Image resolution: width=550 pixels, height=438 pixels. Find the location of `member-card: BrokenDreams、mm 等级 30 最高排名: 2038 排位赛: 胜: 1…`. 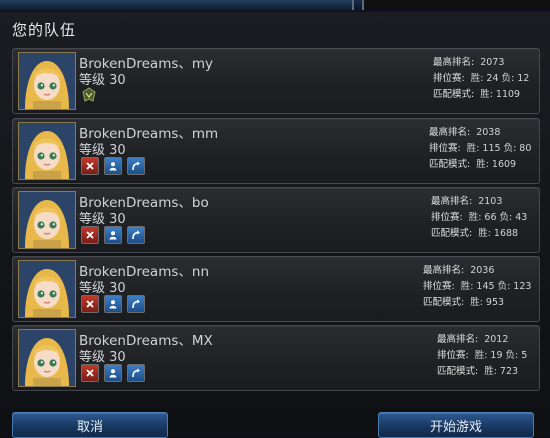

member-card: BrokenDreams、mm 等级 30 最高排名: 2038 排位赛: 胜: 1… is located at coordinates (276, 151).